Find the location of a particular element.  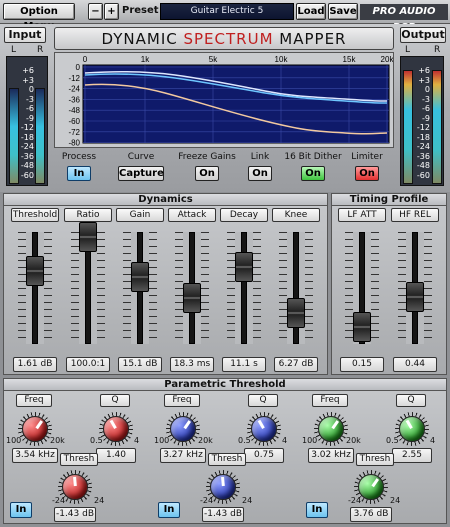

thresh-min-label: -24 is located at coordinates (355, 500).